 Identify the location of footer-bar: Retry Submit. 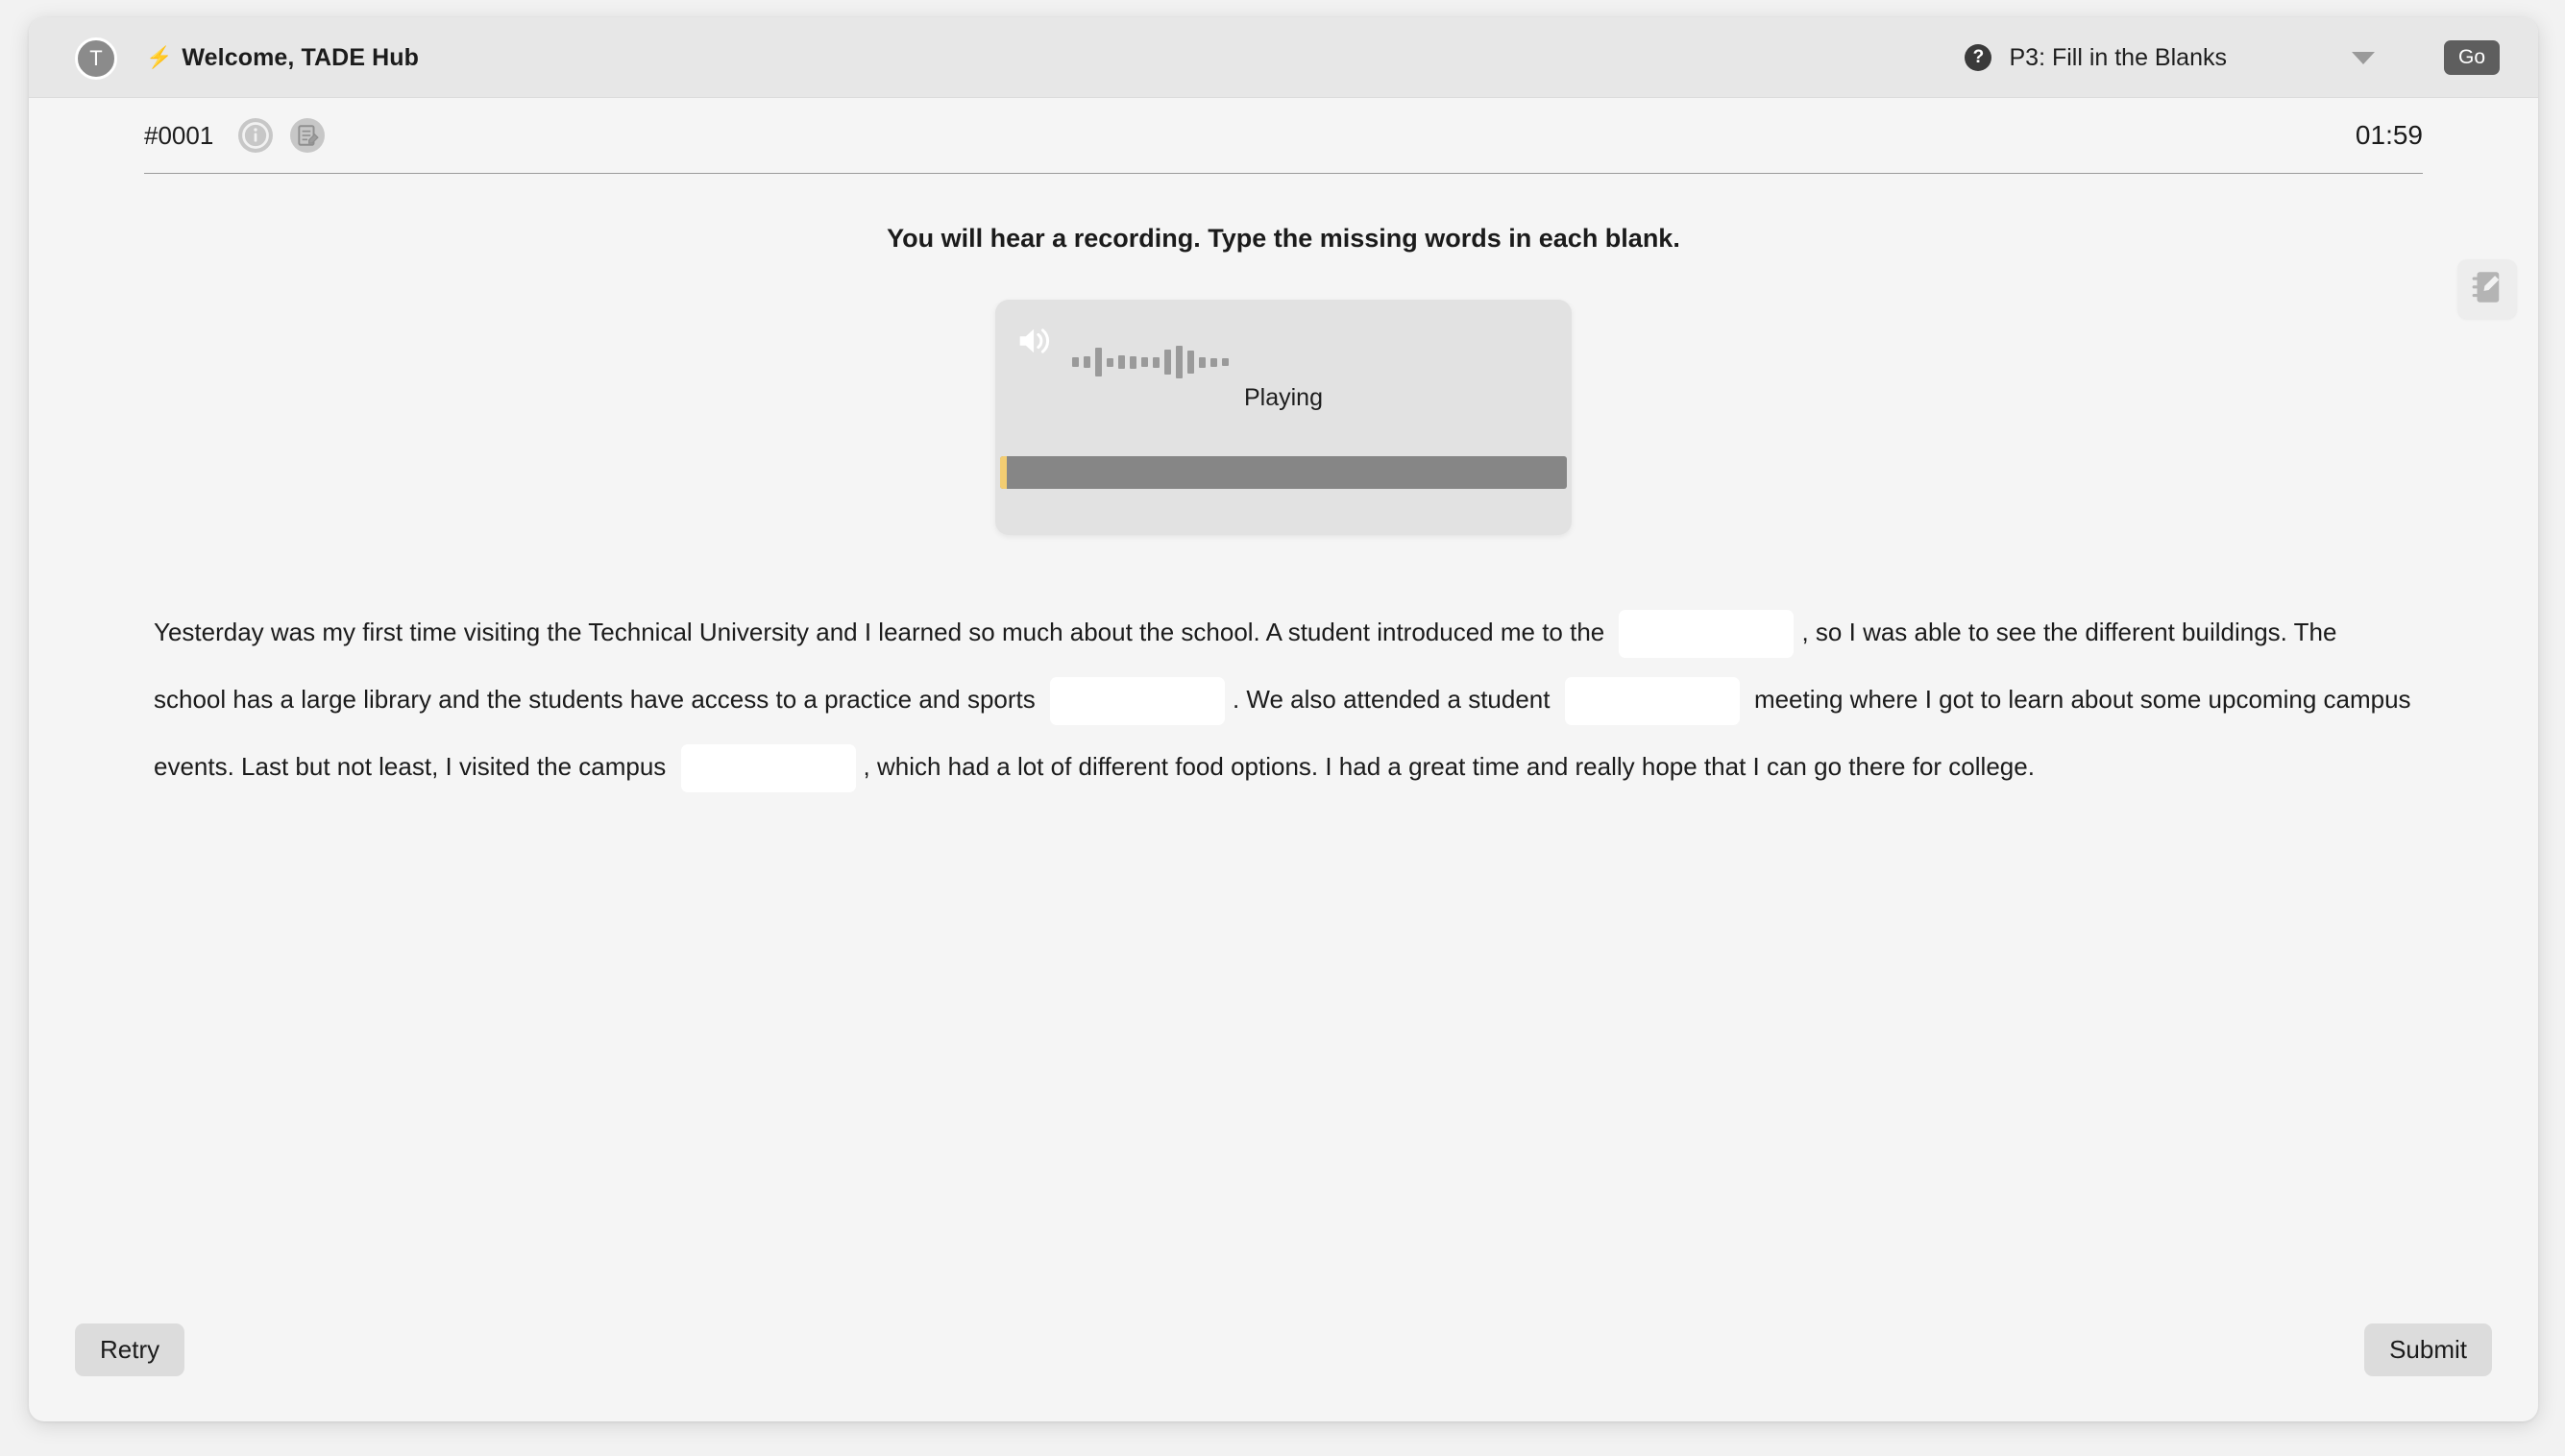
(1283, 1350).